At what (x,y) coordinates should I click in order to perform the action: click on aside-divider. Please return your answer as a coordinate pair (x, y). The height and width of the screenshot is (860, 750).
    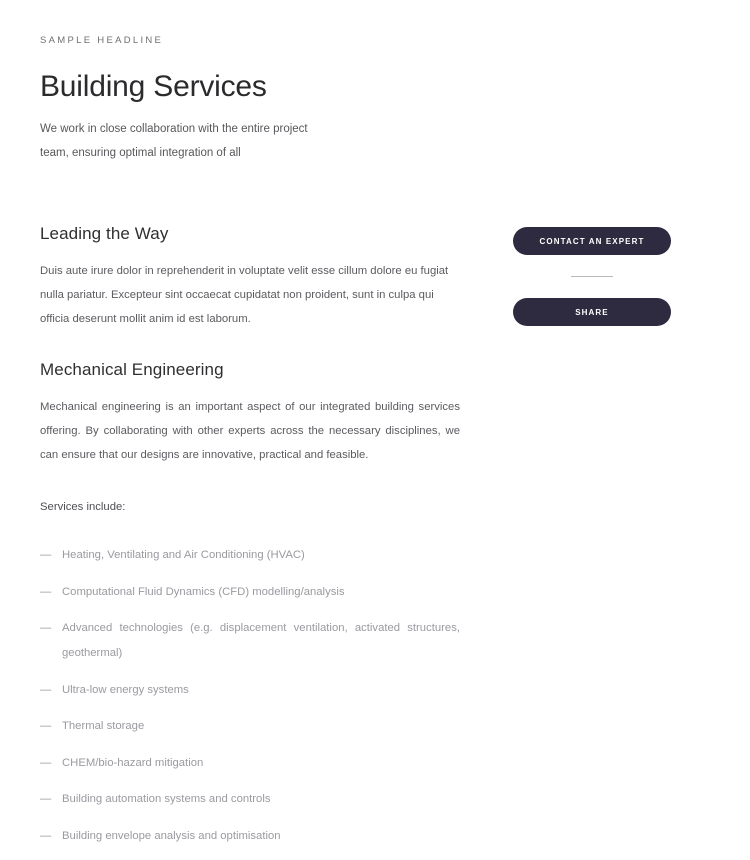
    Looking at the image, I should click on (592, 276).